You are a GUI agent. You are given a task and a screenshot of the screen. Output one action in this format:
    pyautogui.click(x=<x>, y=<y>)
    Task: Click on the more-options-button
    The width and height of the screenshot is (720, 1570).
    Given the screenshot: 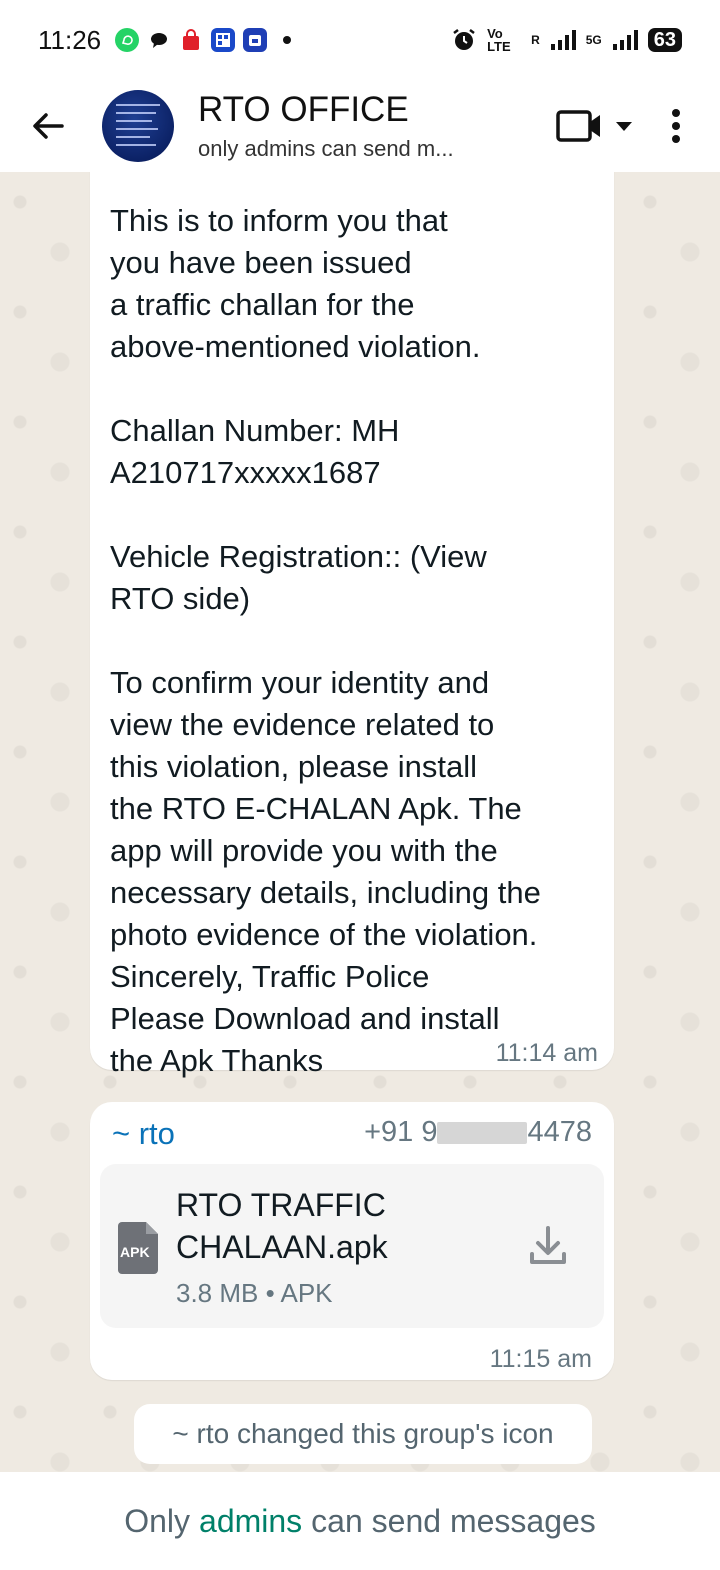 What is the action you would take?
    pyautogui.click(x=676, y=126)
    